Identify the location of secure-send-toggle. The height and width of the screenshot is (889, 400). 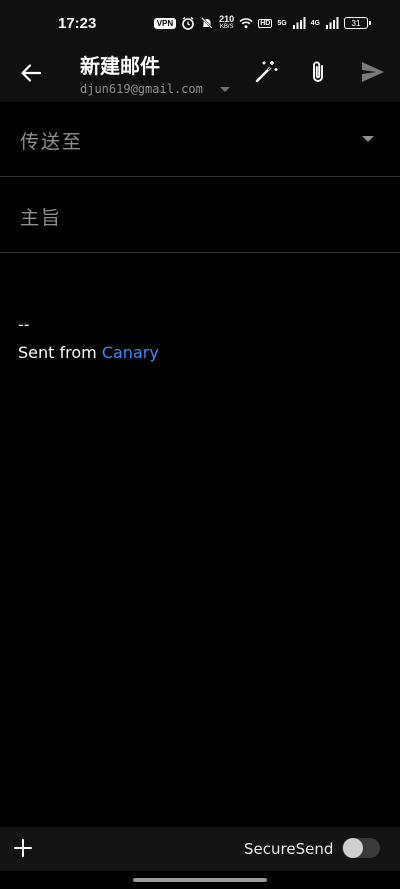
(361, 848).